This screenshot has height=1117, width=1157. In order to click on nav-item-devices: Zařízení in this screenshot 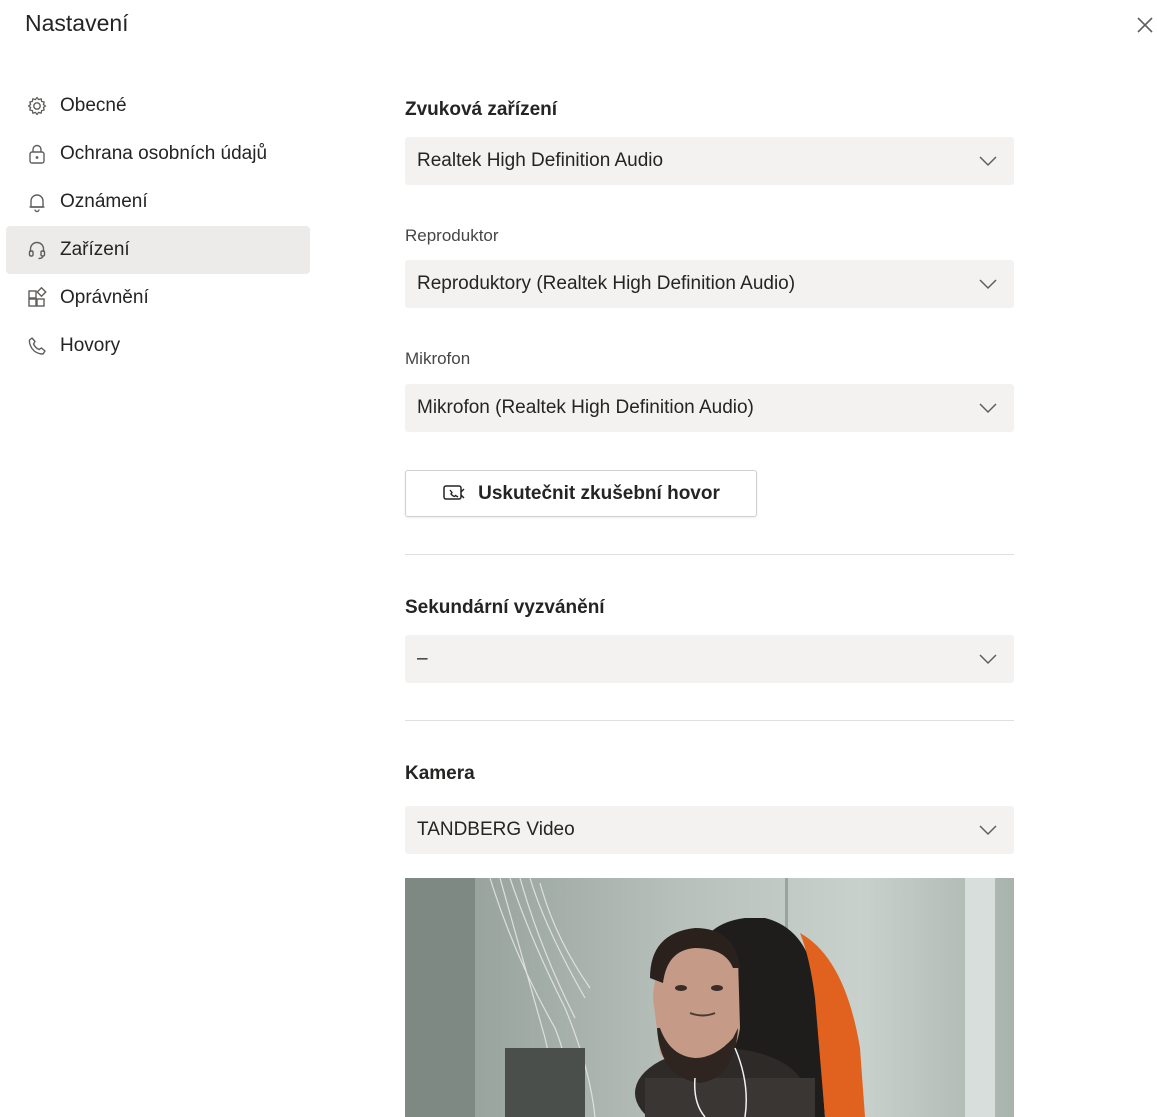, I will do `click(158, 250)`.